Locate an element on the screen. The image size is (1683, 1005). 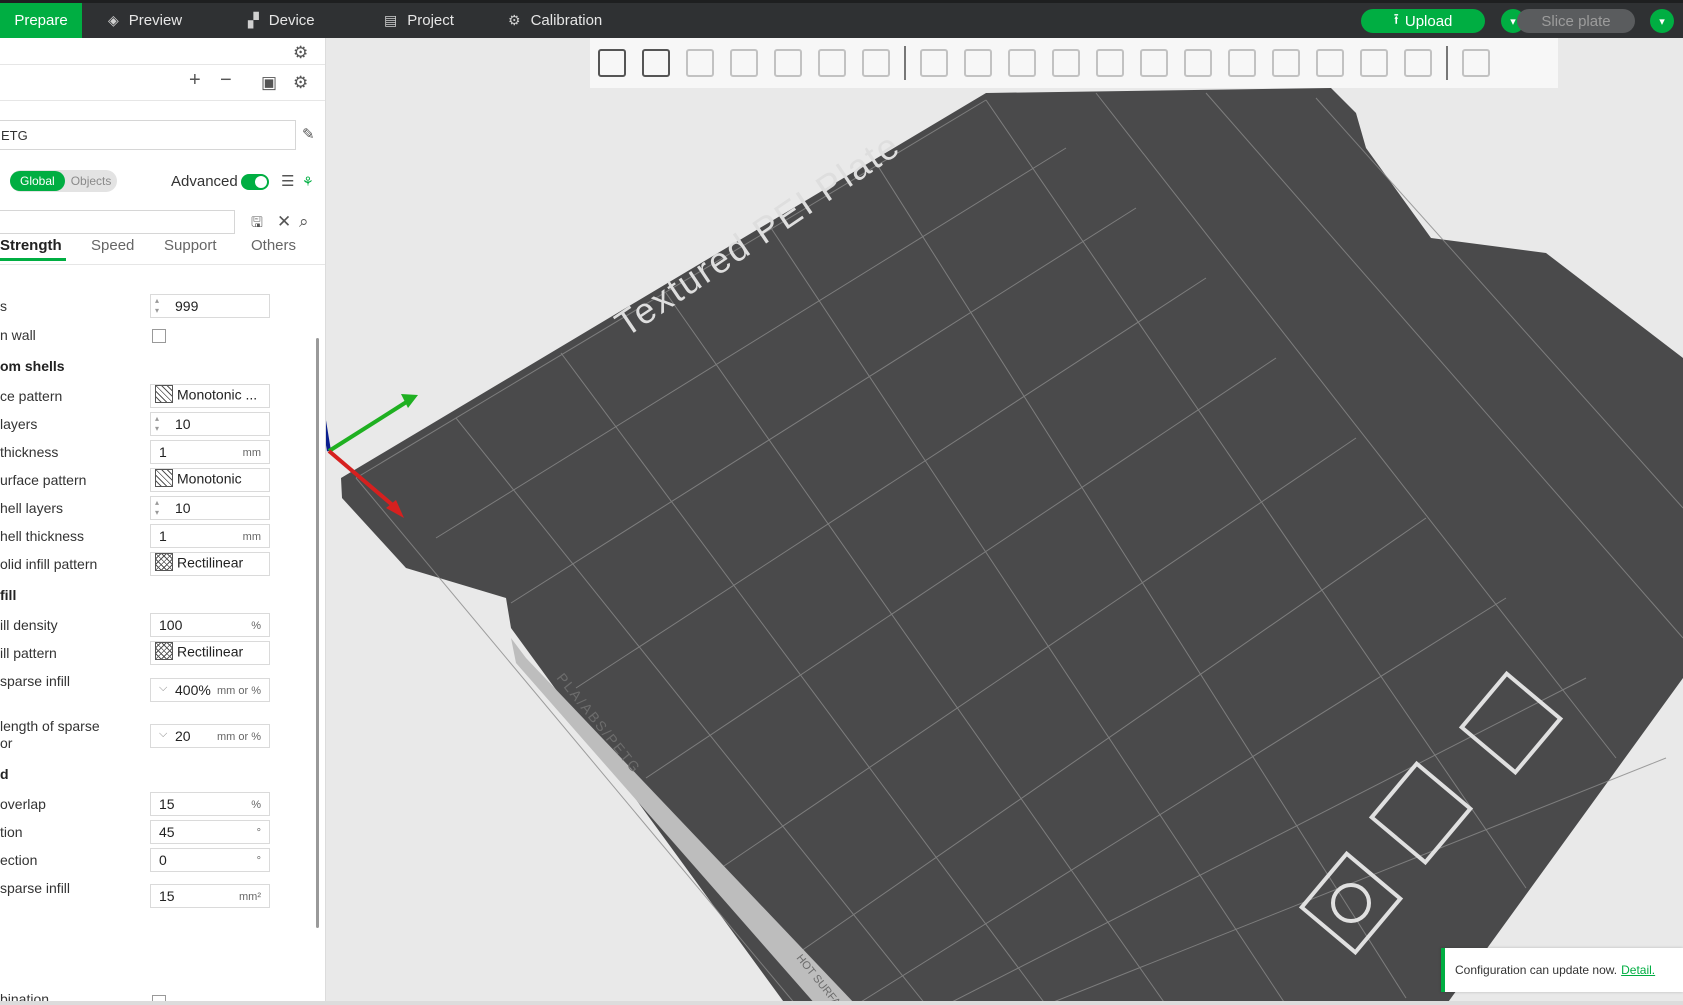
unit-label: mm or % is located at coordinates (239, 737).